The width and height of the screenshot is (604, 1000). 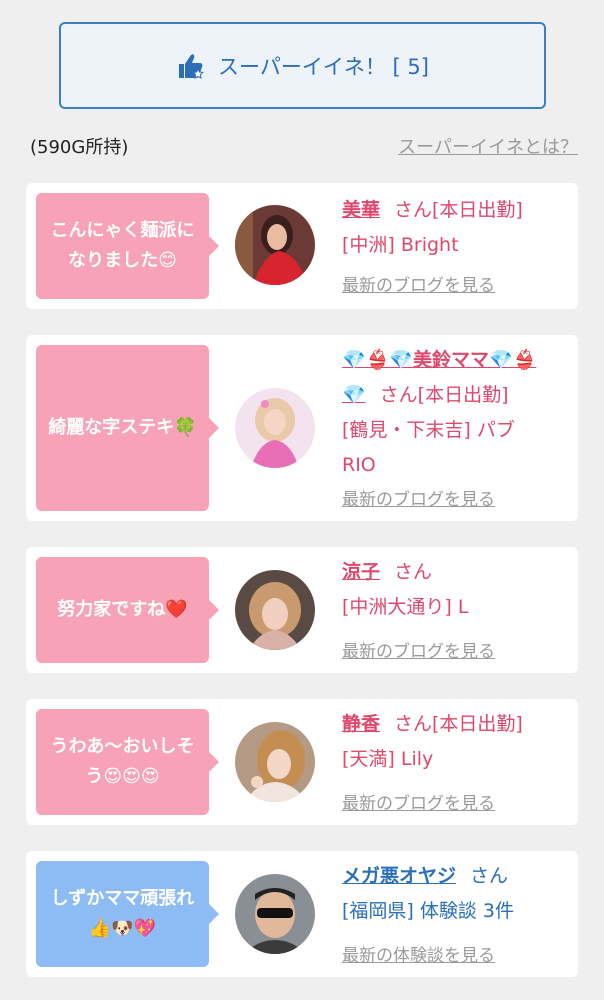 What do you see at coordinates (122, 776) in the screenshot?
I see `comment-text: う😍😍😍` at bounding box center [122, 776].